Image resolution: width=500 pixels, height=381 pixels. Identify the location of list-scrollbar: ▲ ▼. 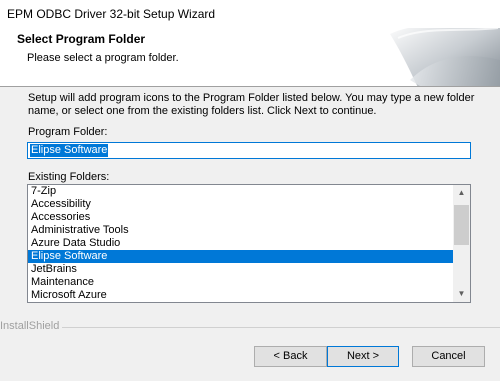
(461, 243).